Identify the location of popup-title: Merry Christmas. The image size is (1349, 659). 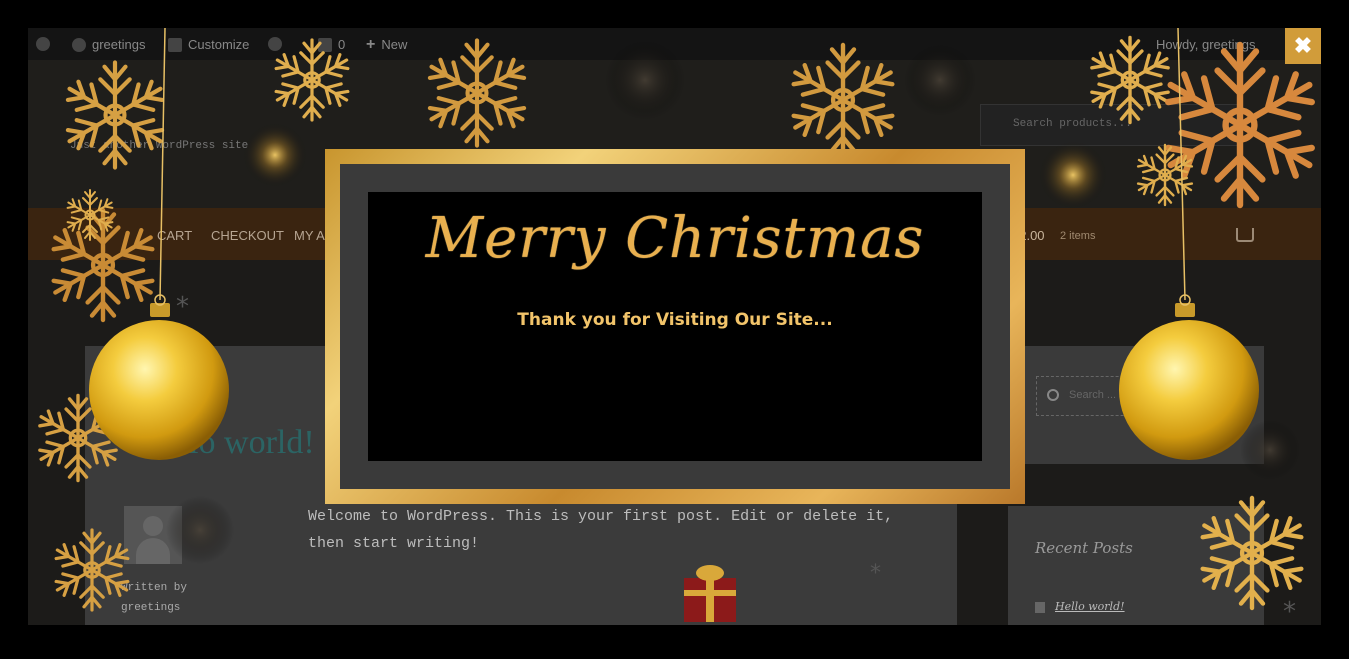
(675, 238).